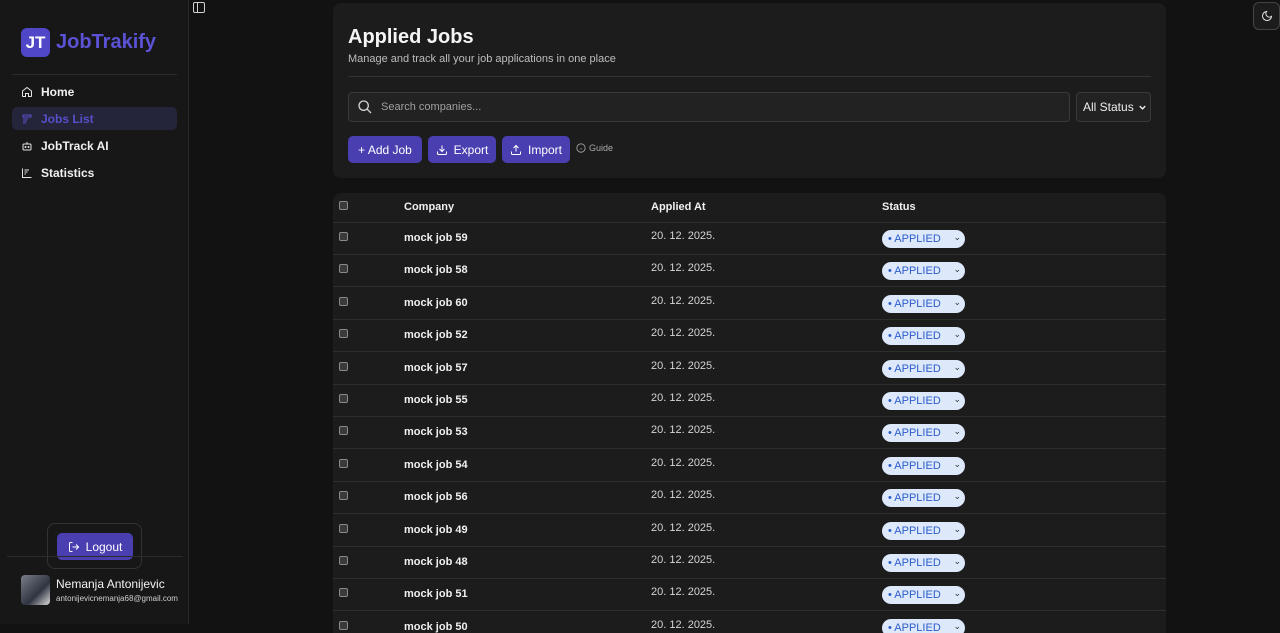 The width and height of the screenshot is (1280, 633). I want to click on company-cell: mock job 60, so click(436, 302).